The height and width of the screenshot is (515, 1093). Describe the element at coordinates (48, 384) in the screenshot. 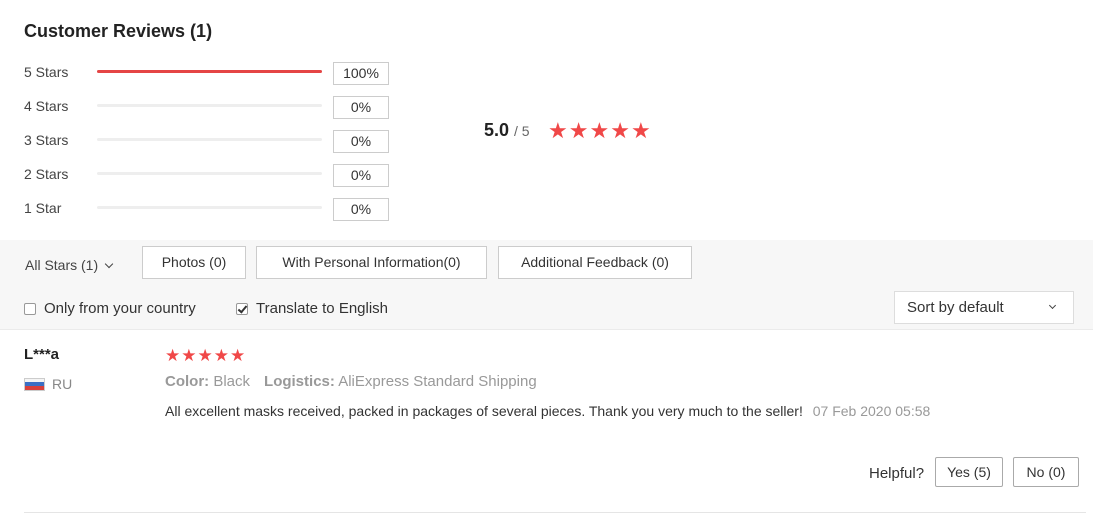

I see `review-country: RU` at that location.